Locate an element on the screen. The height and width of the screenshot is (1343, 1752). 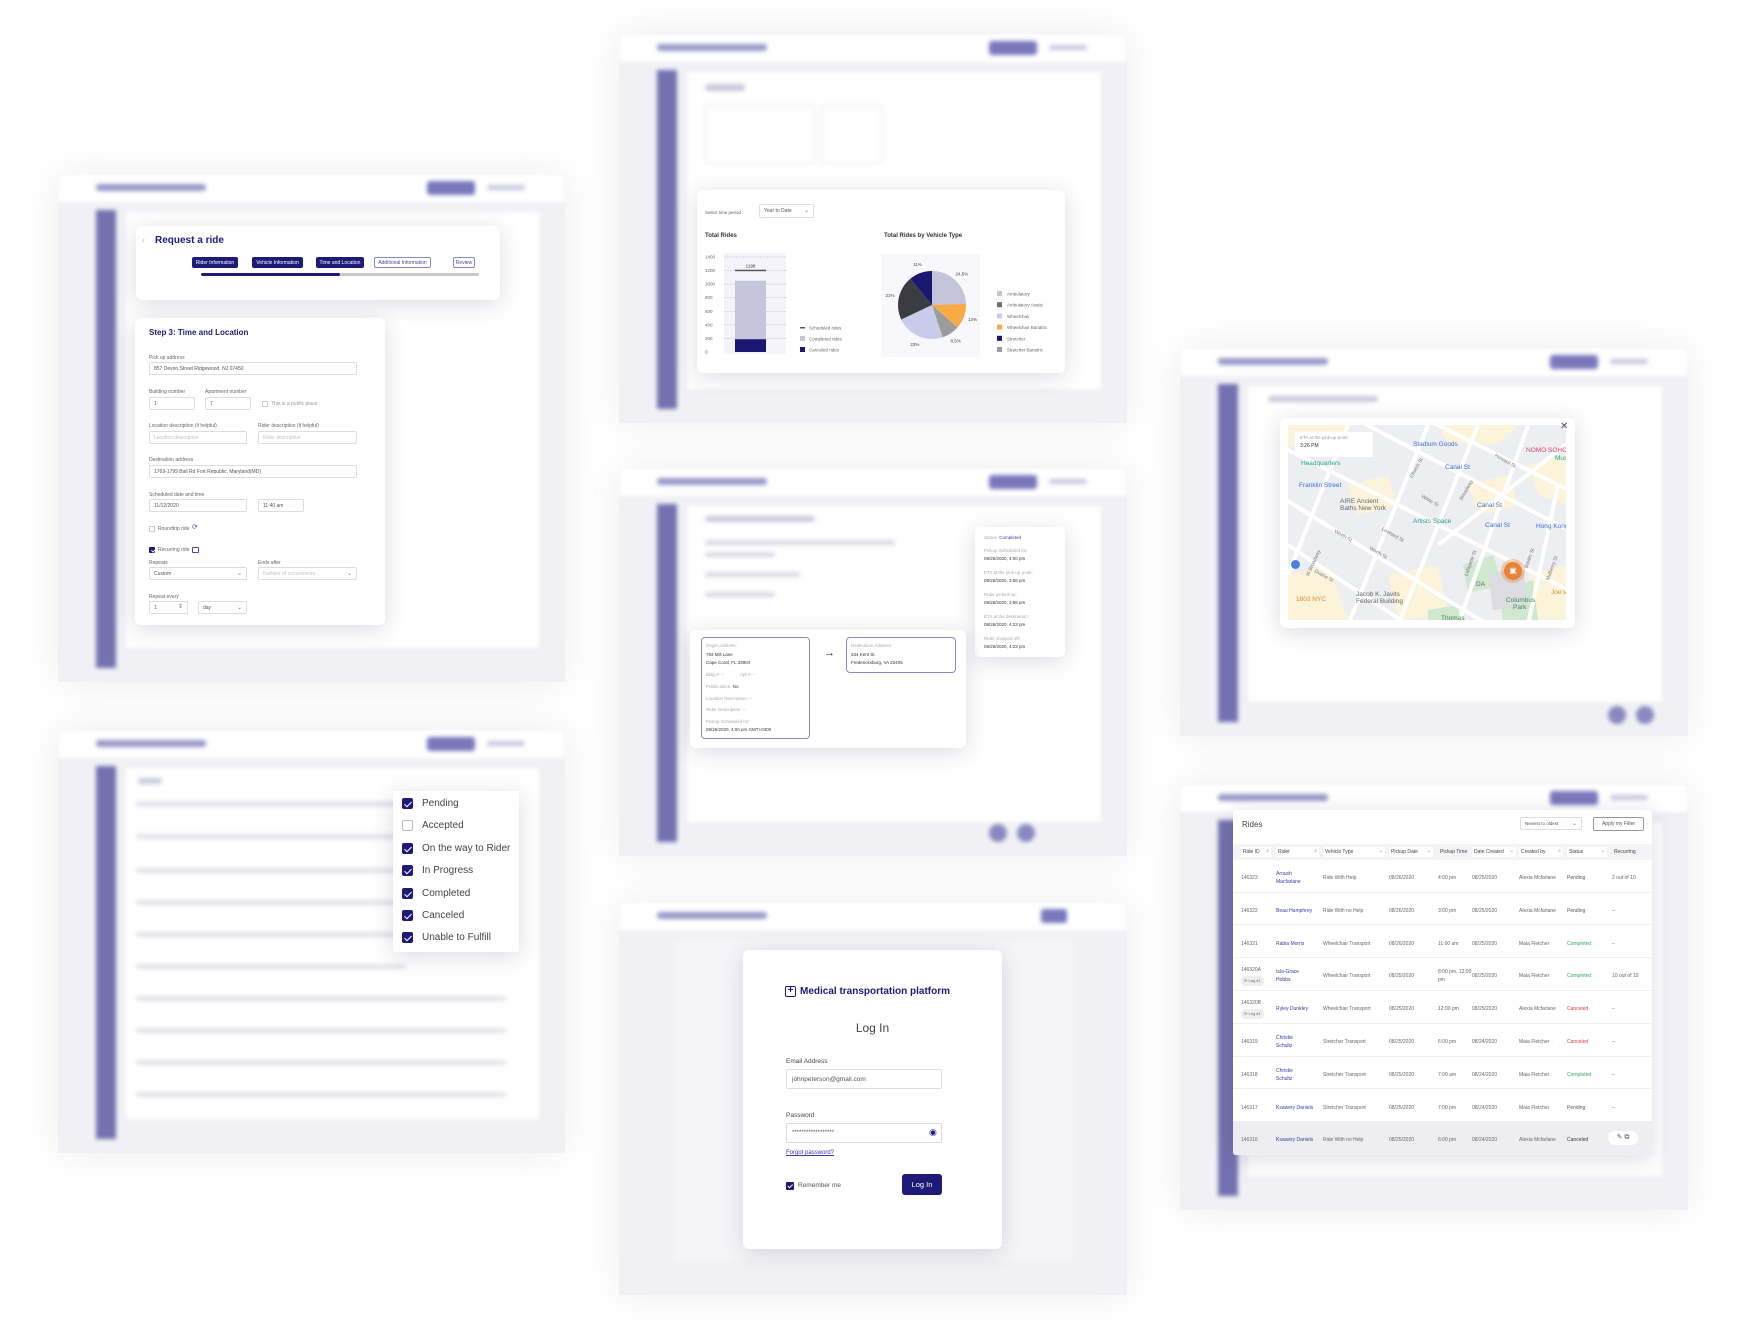
map-label: Jacob K. Javits is located at coordinates (1378, 594).